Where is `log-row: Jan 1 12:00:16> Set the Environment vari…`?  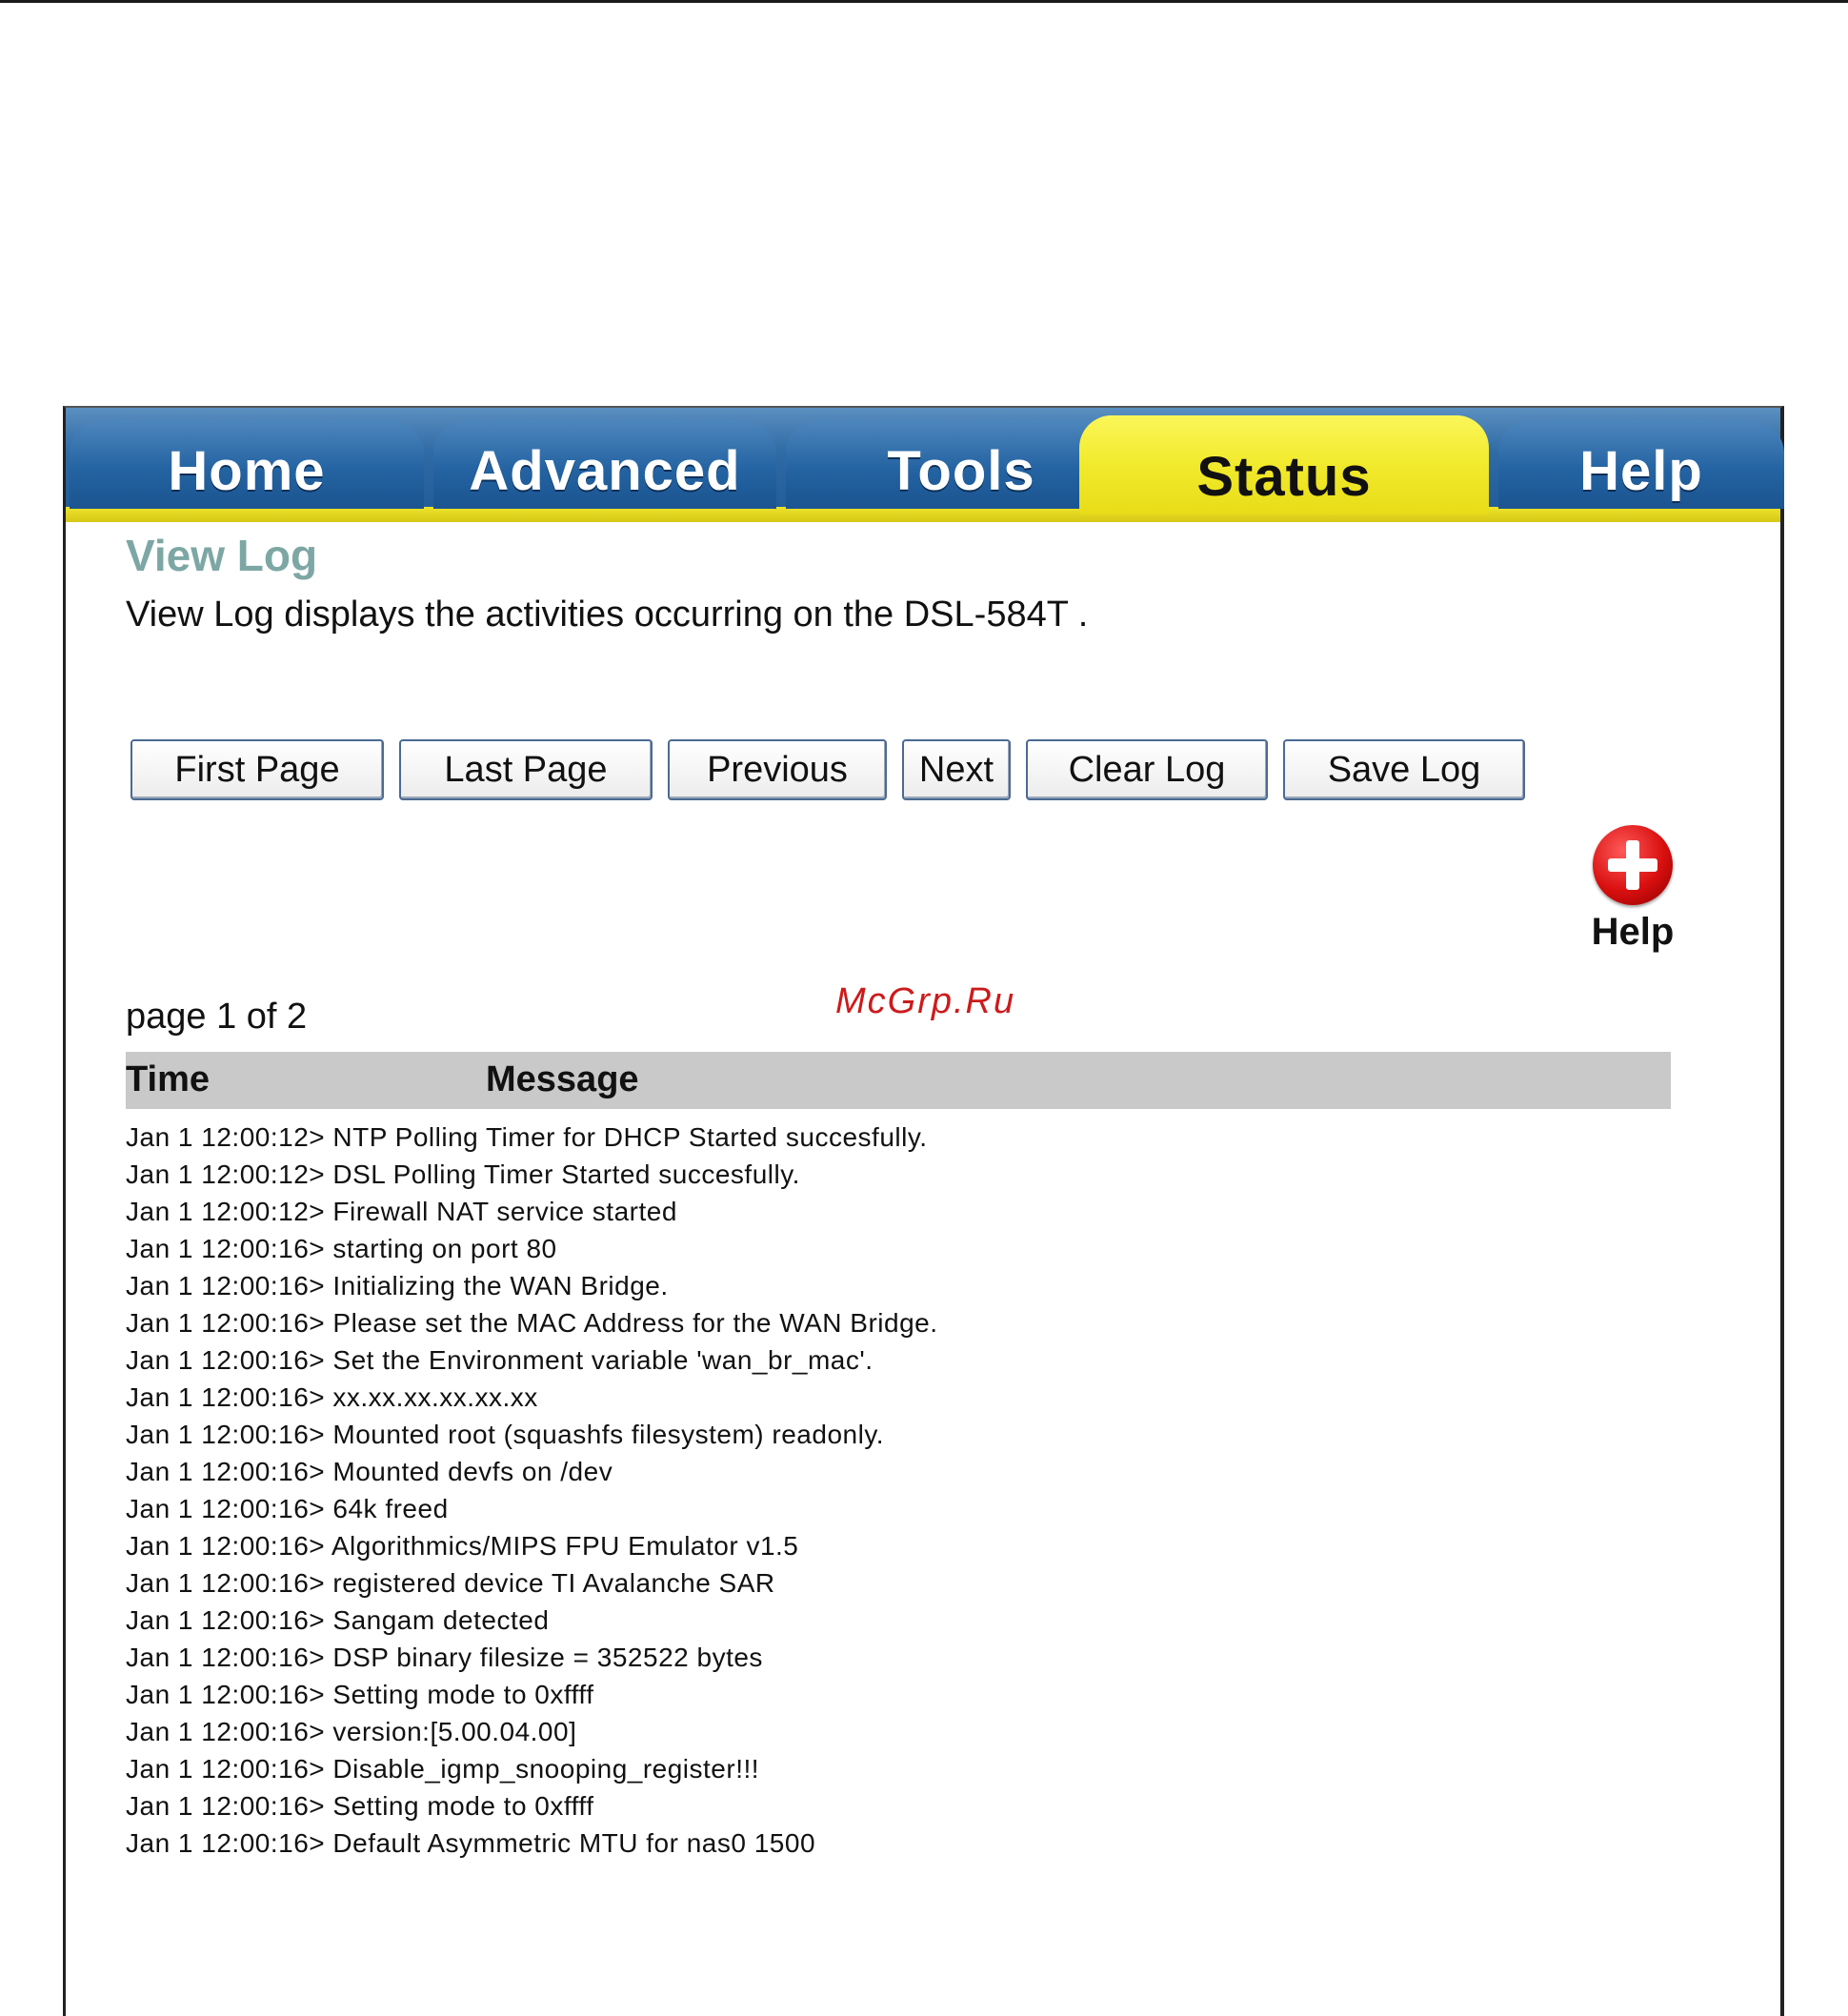
log-row: Jan 1 12:00:16> Set the Environment vari… is located at coordinates (500, 1360).